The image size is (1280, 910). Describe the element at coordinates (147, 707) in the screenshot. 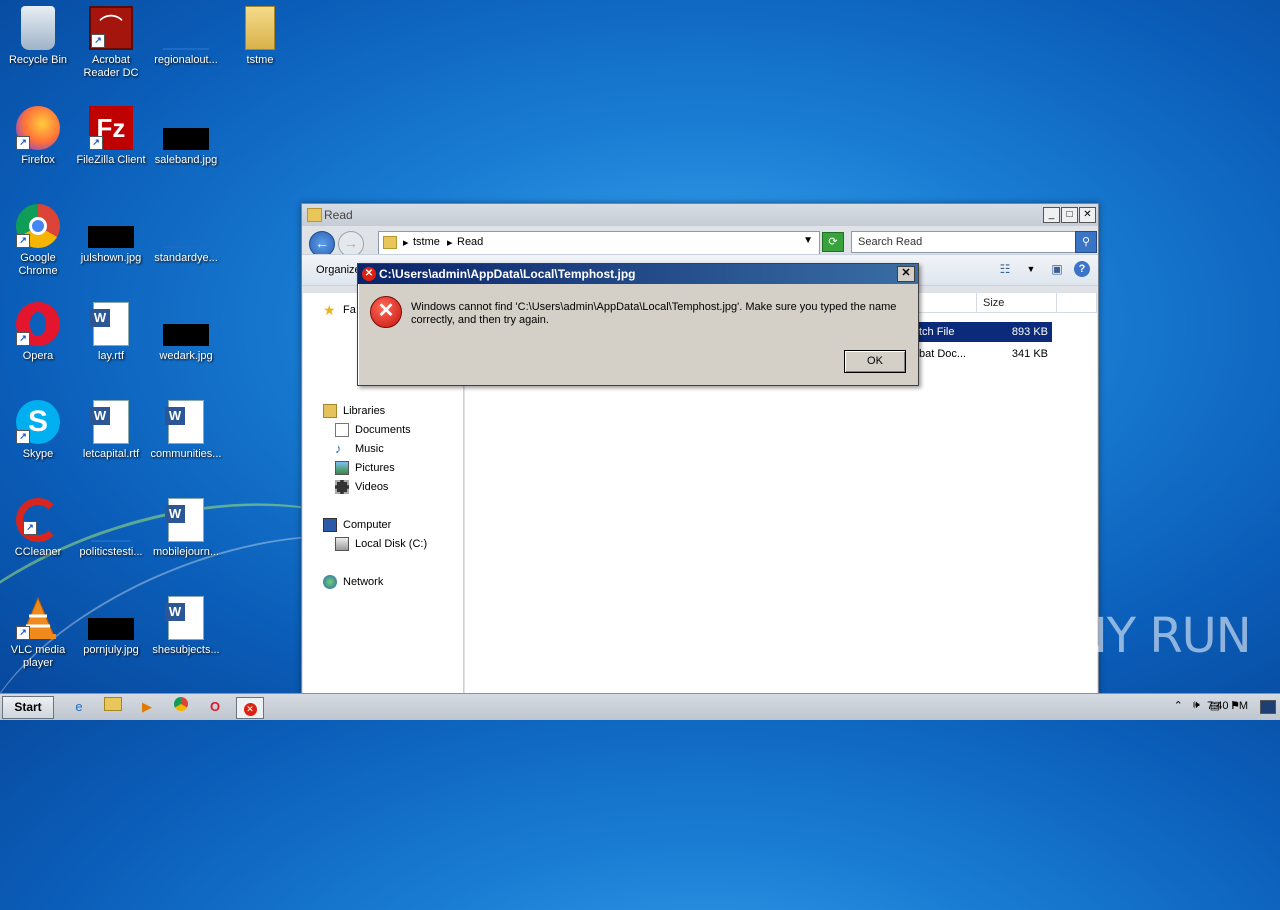

I see `media-player-icon: ▶` at that location.